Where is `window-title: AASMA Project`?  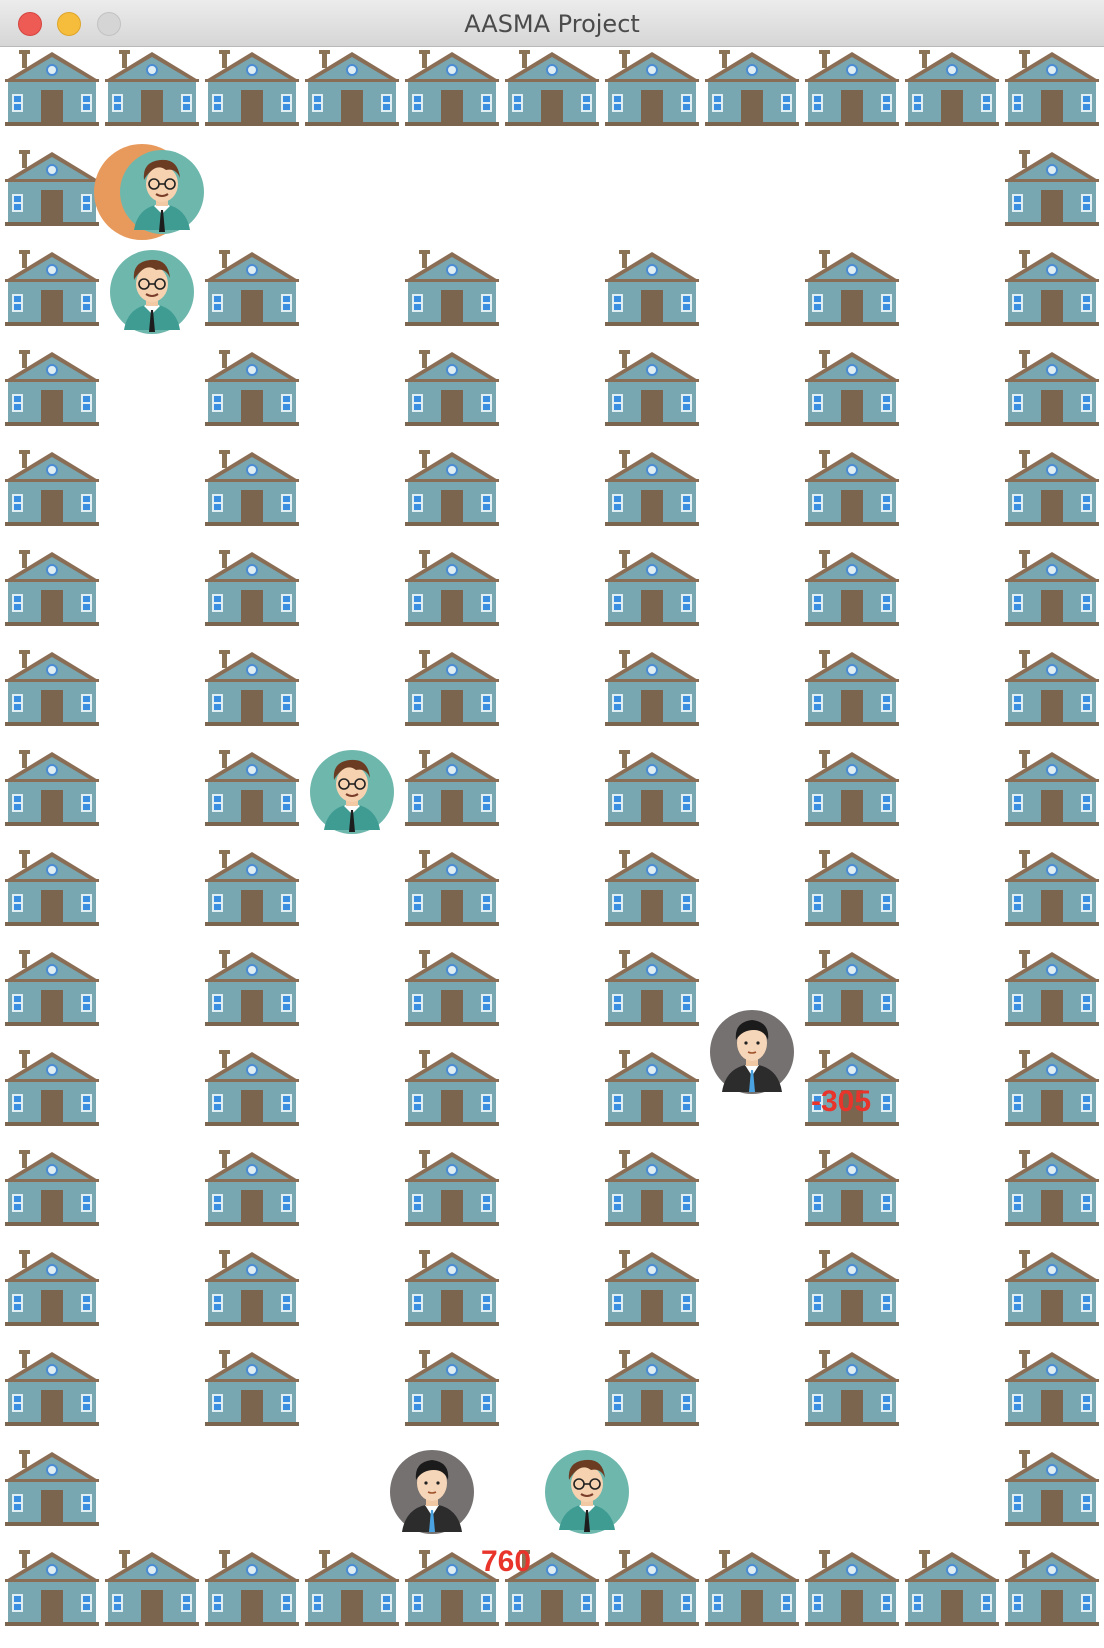 window-title: AASMA Project is located at coordinates (552, 24).